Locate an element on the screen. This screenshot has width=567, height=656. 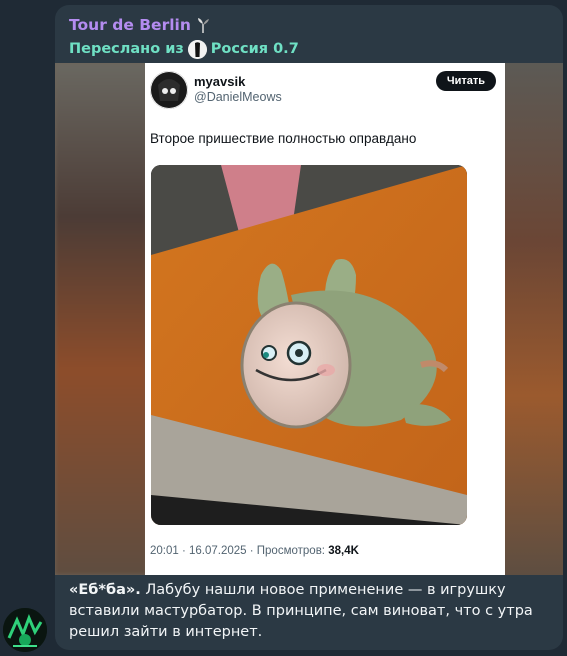
source-channel-avatar is located at coordinates (197, 49).